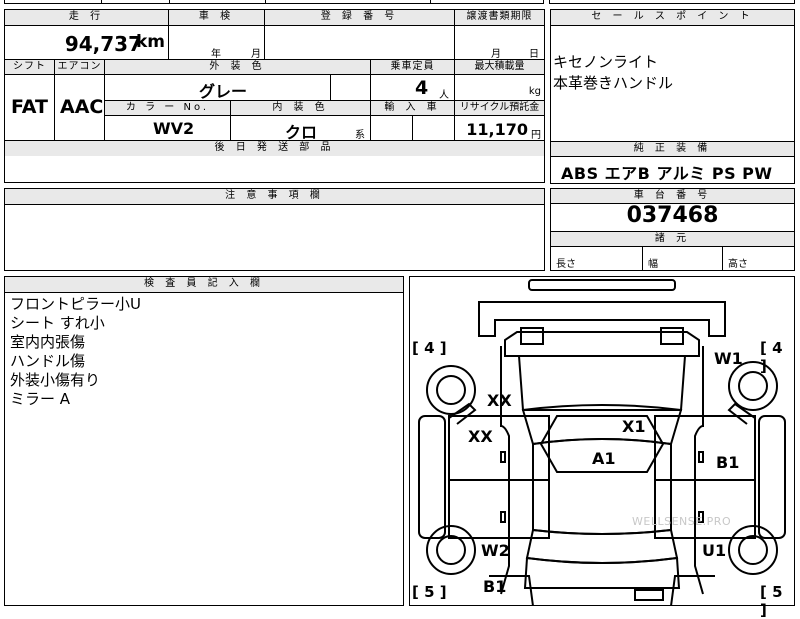 The image size is (800, 619). Describe the element at coordinates (75, 304) in the screenshot. I see `inspector-note: フロントピラー小U` at that location.